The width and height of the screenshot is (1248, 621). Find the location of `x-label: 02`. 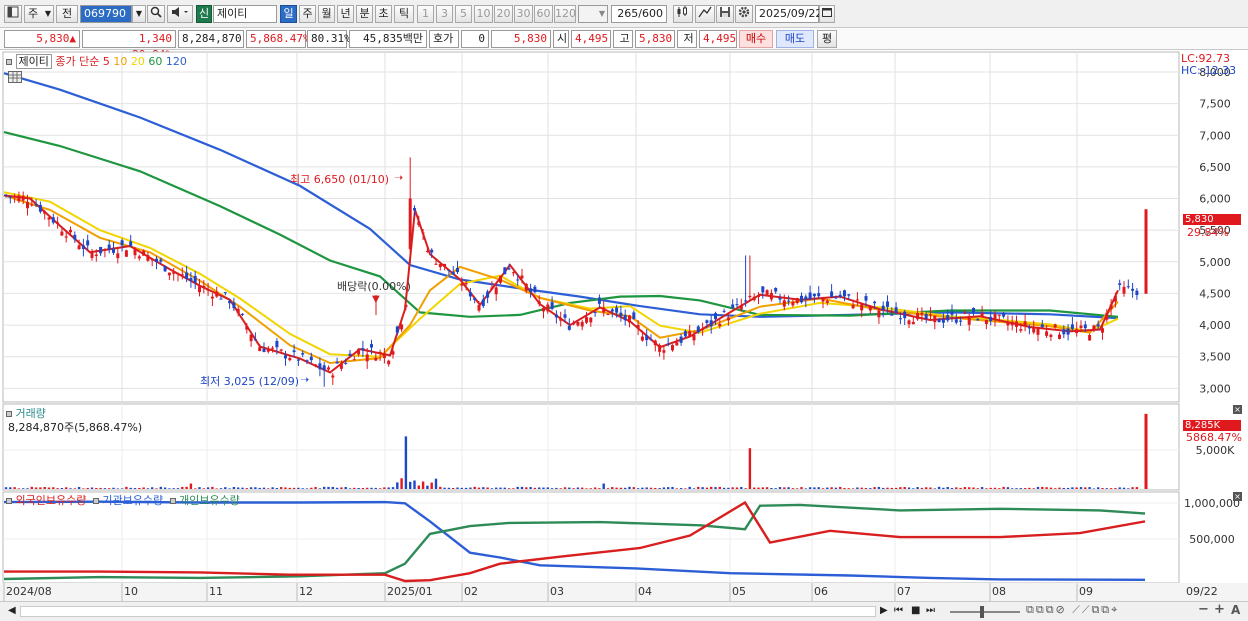

x-label: 02 is located at coordinates (471, 591).